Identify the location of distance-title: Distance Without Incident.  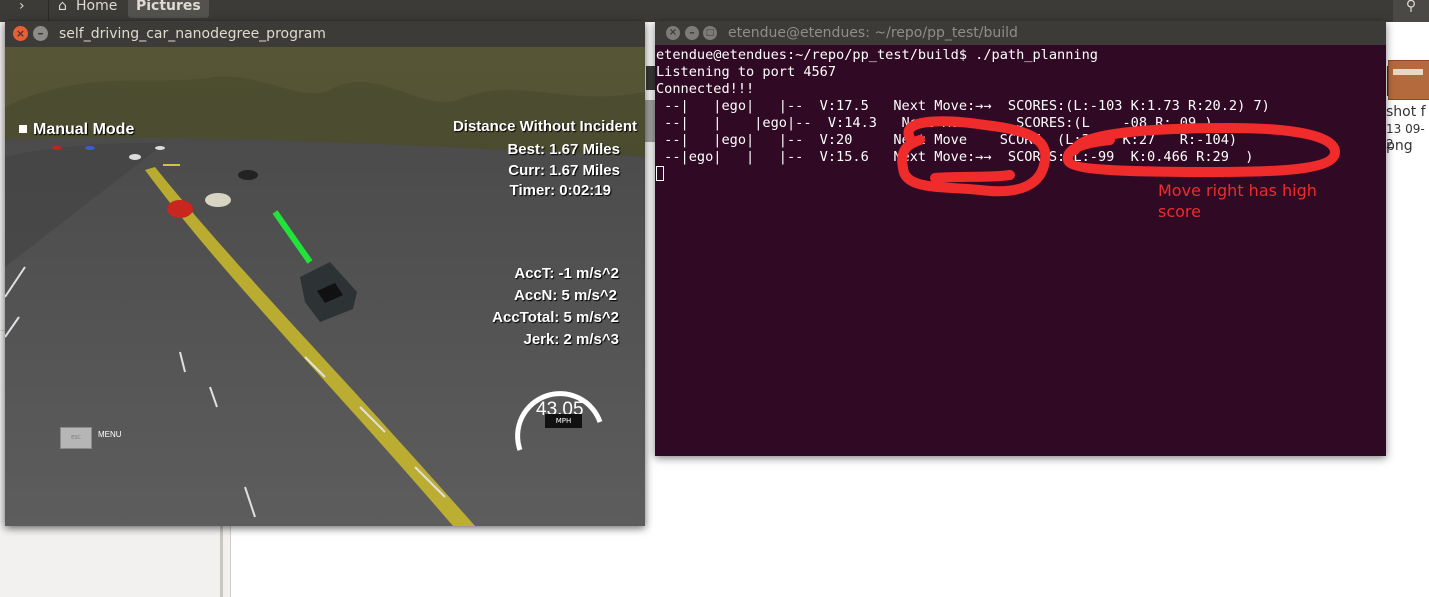
(544, 126).